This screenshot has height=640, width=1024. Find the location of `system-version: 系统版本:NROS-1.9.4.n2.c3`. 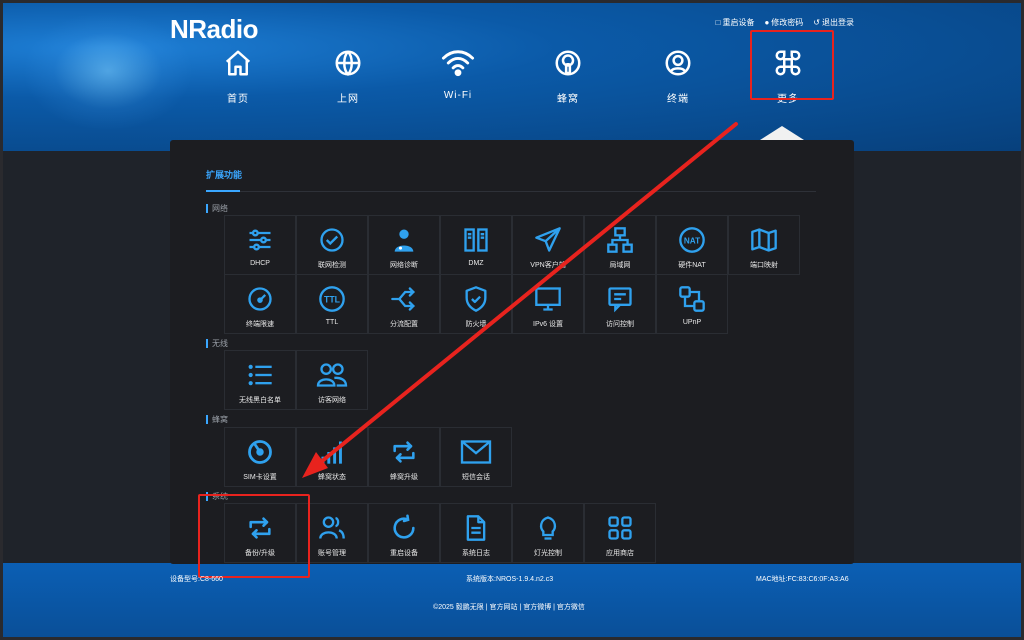

system-version: 系统版本:NROS-1.9.4.n2.c3 is located at coordinates (510, 579).